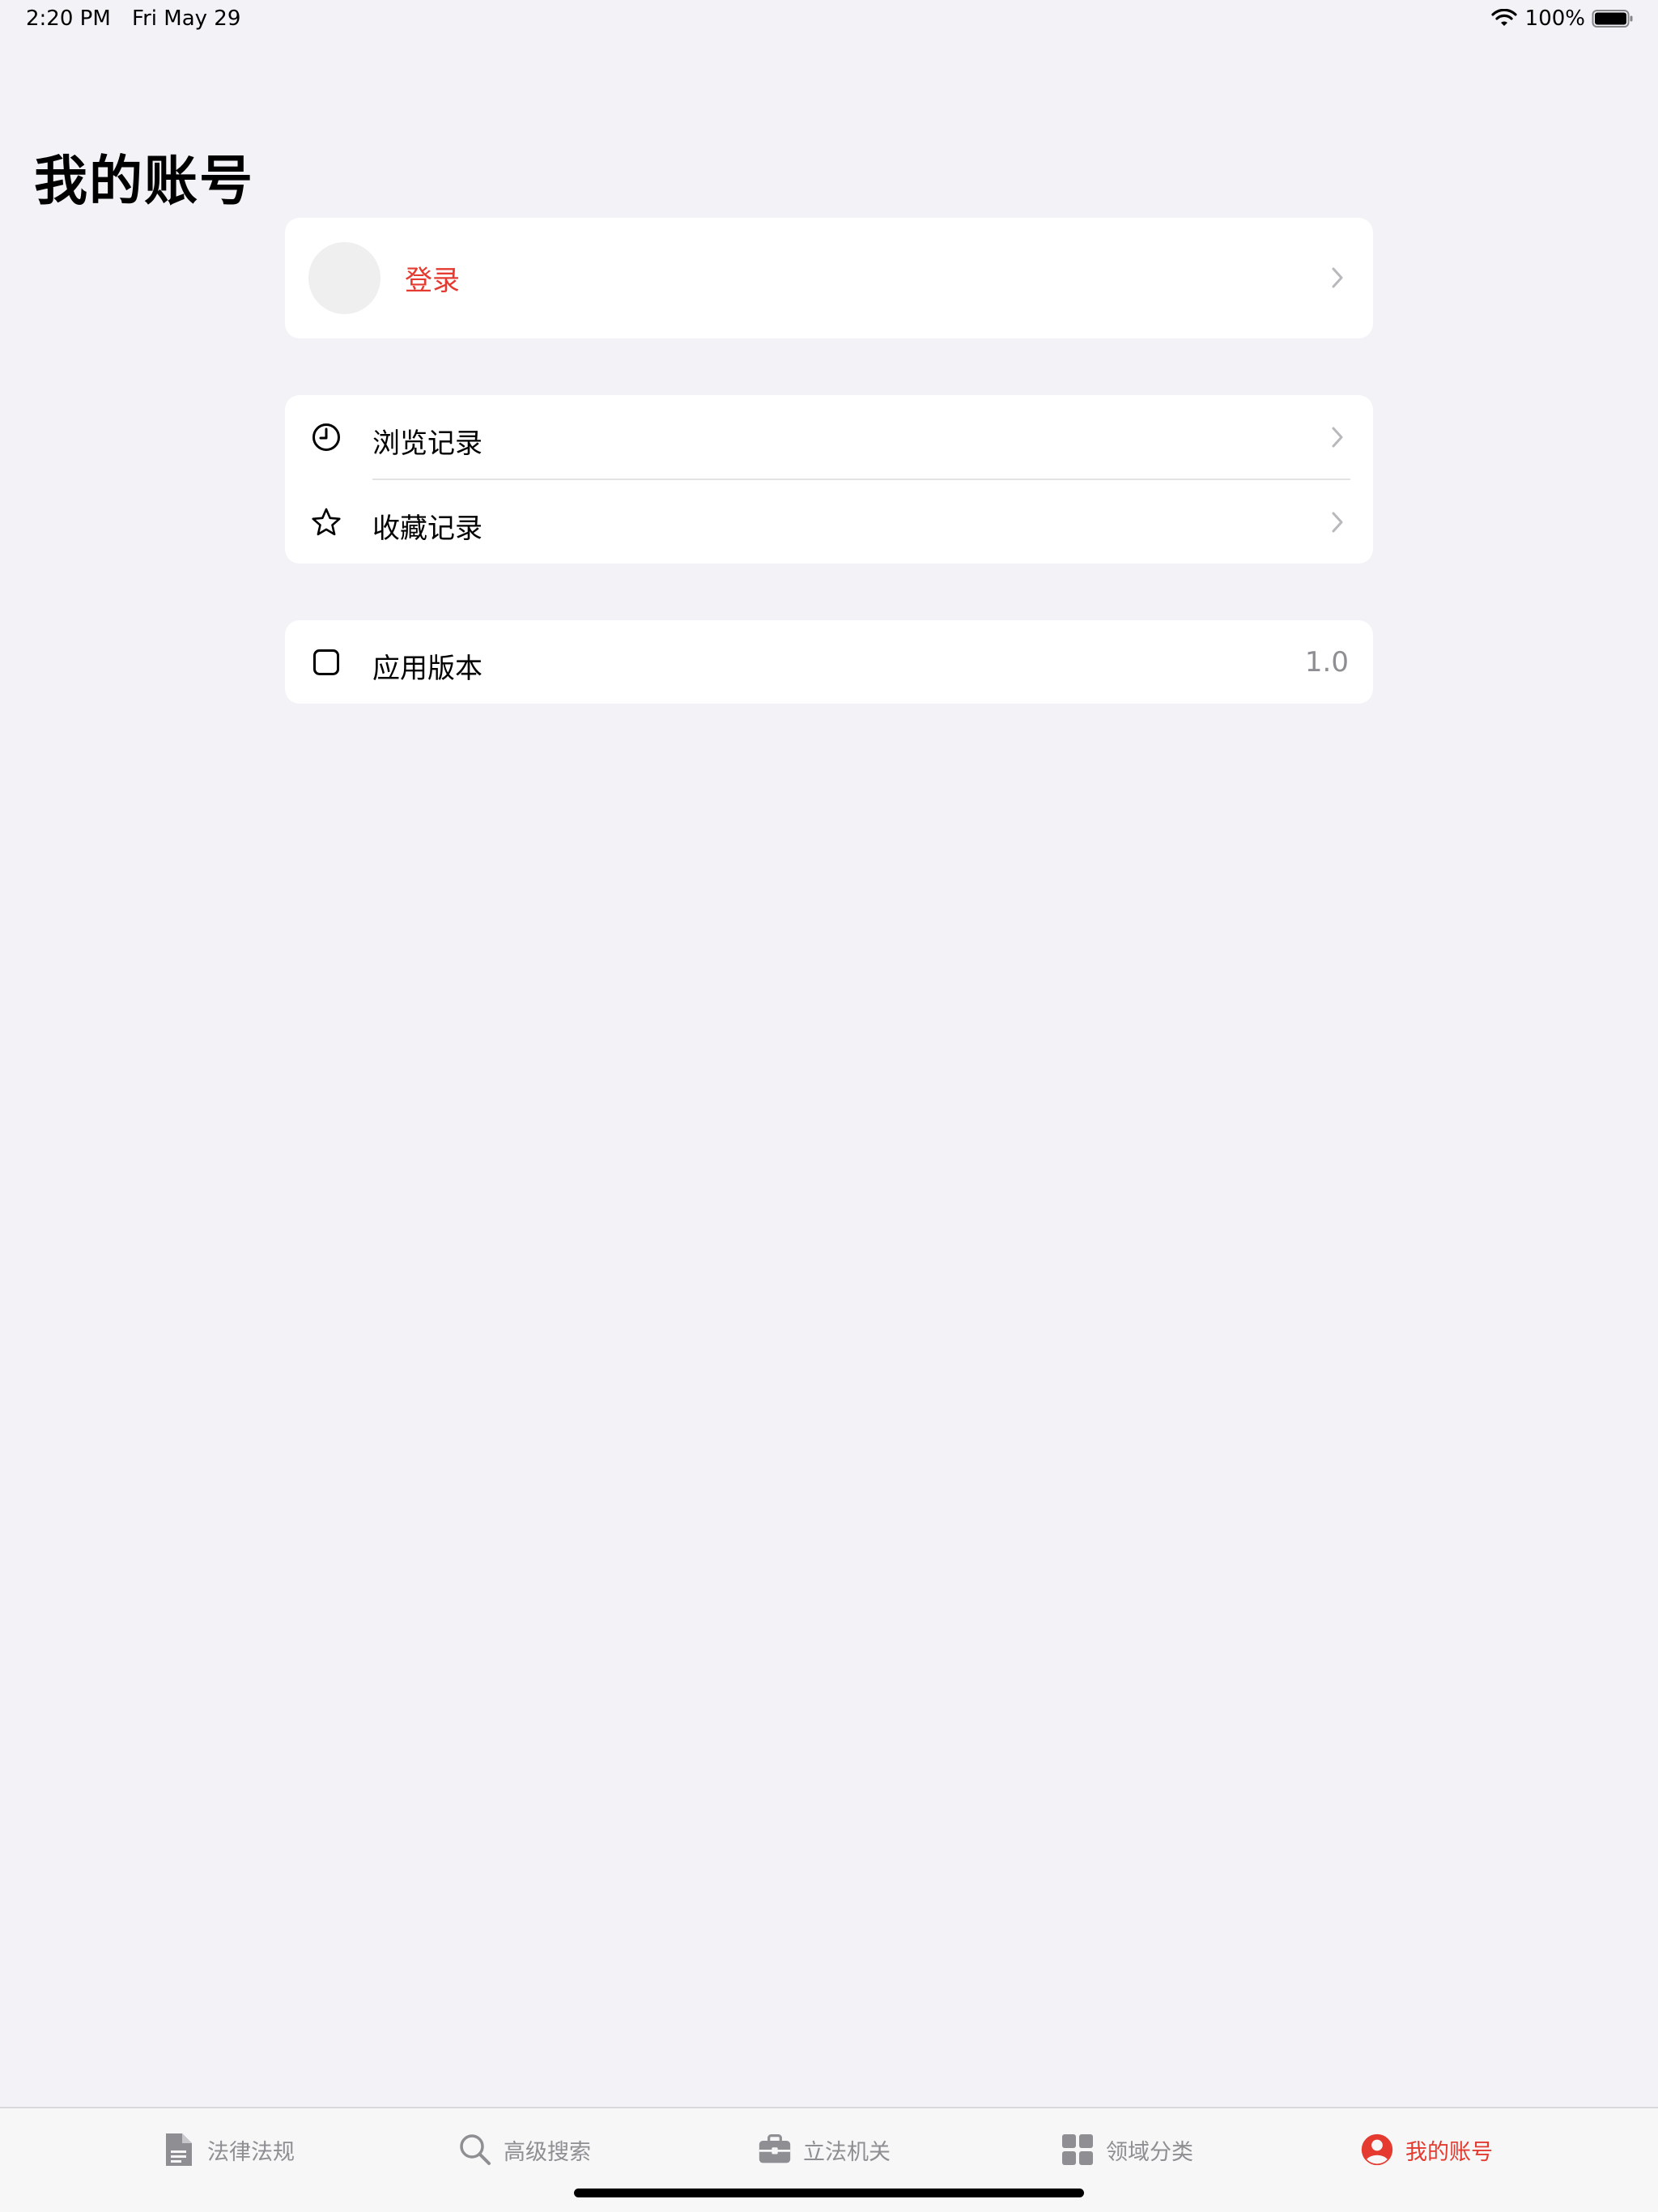 The image size is (1658, 2212). I want to click on history-label: 浏览记录, so click(427, 444).